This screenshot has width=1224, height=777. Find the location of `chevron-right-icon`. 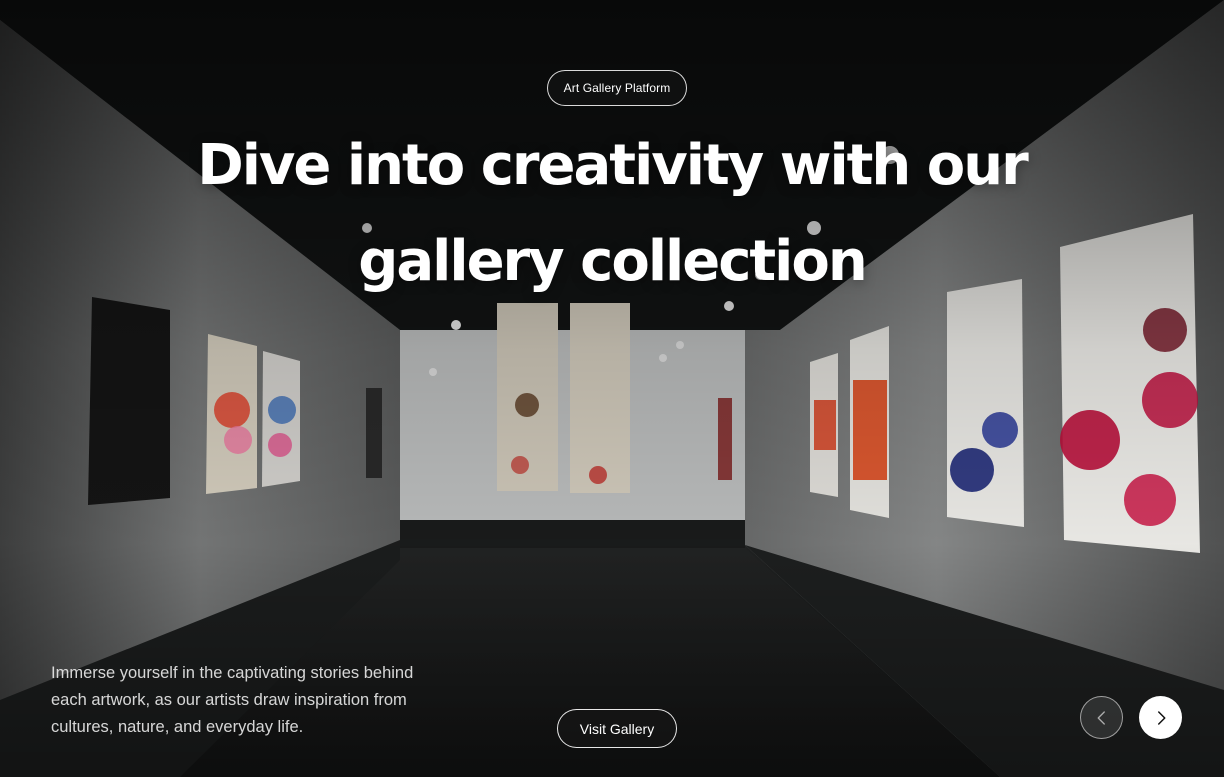

chevron-right-icon is located at coordinates (1161, 717).